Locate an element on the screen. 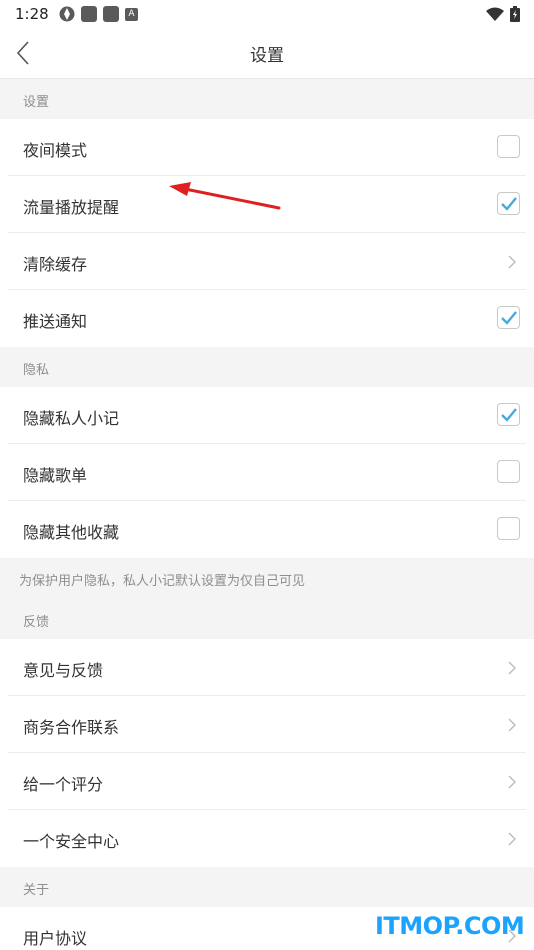  row-data-play-reminder: 流量播放提醒 is located at coordinates (267, 204).